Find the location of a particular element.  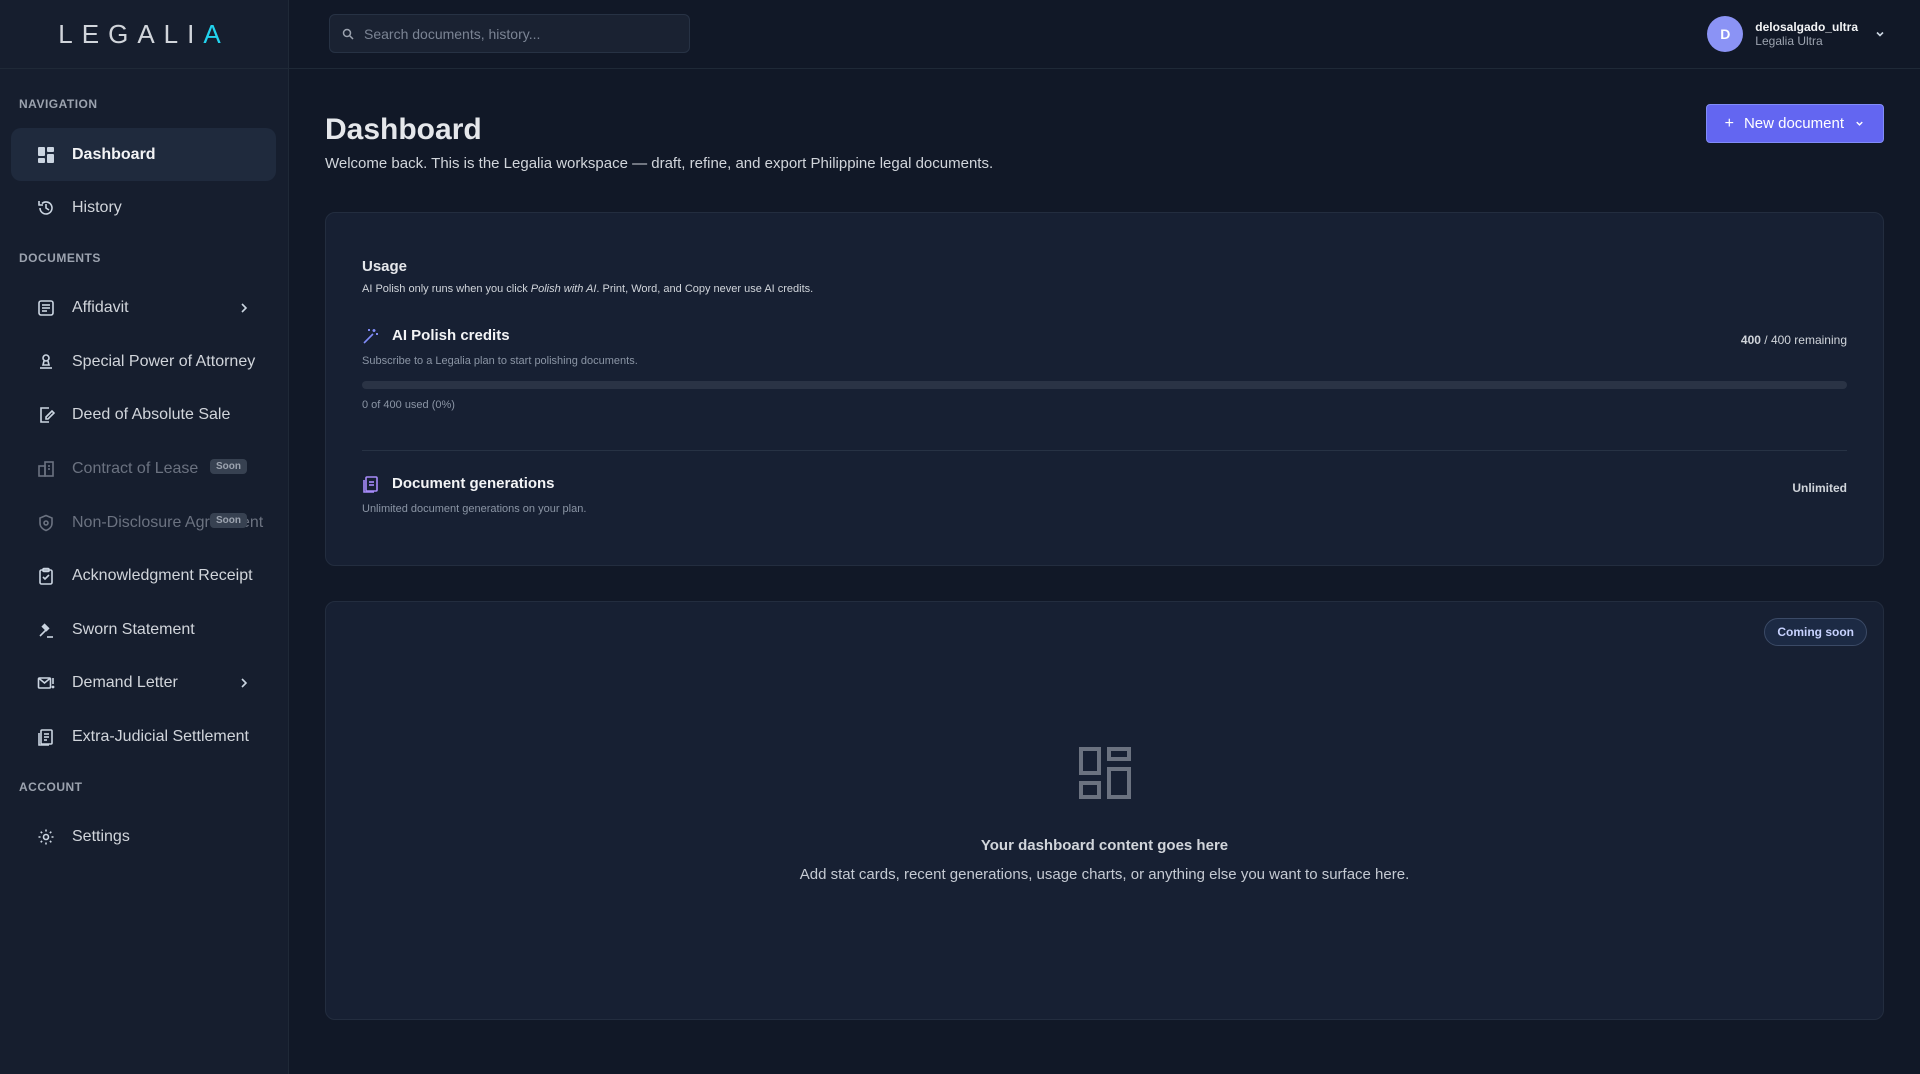

new-document-label: New document is located at coordinates (1793, 123).